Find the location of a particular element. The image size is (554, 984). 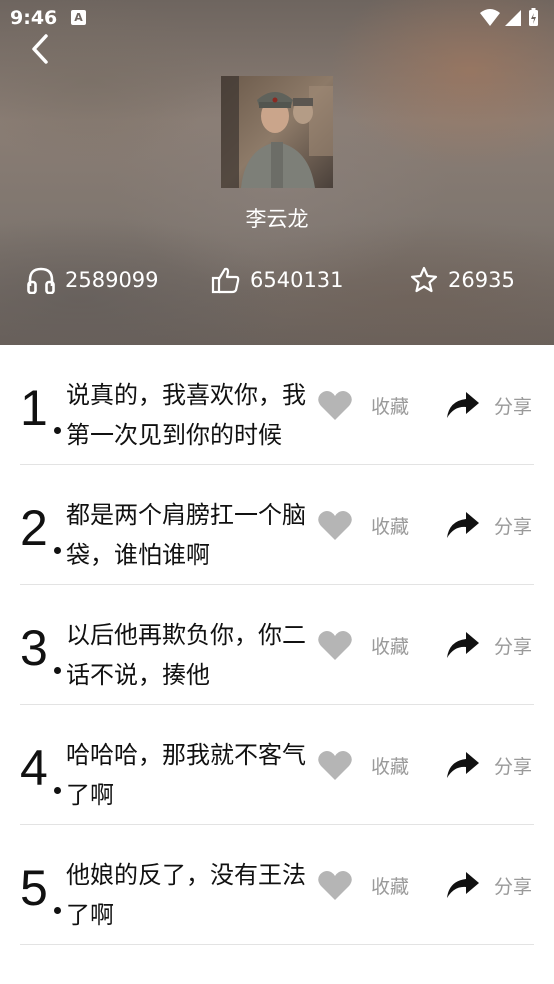

list-item: 4 哈哈哈，那我就不客气了啊 收藏 分享 is located at coordinates (277, 765).